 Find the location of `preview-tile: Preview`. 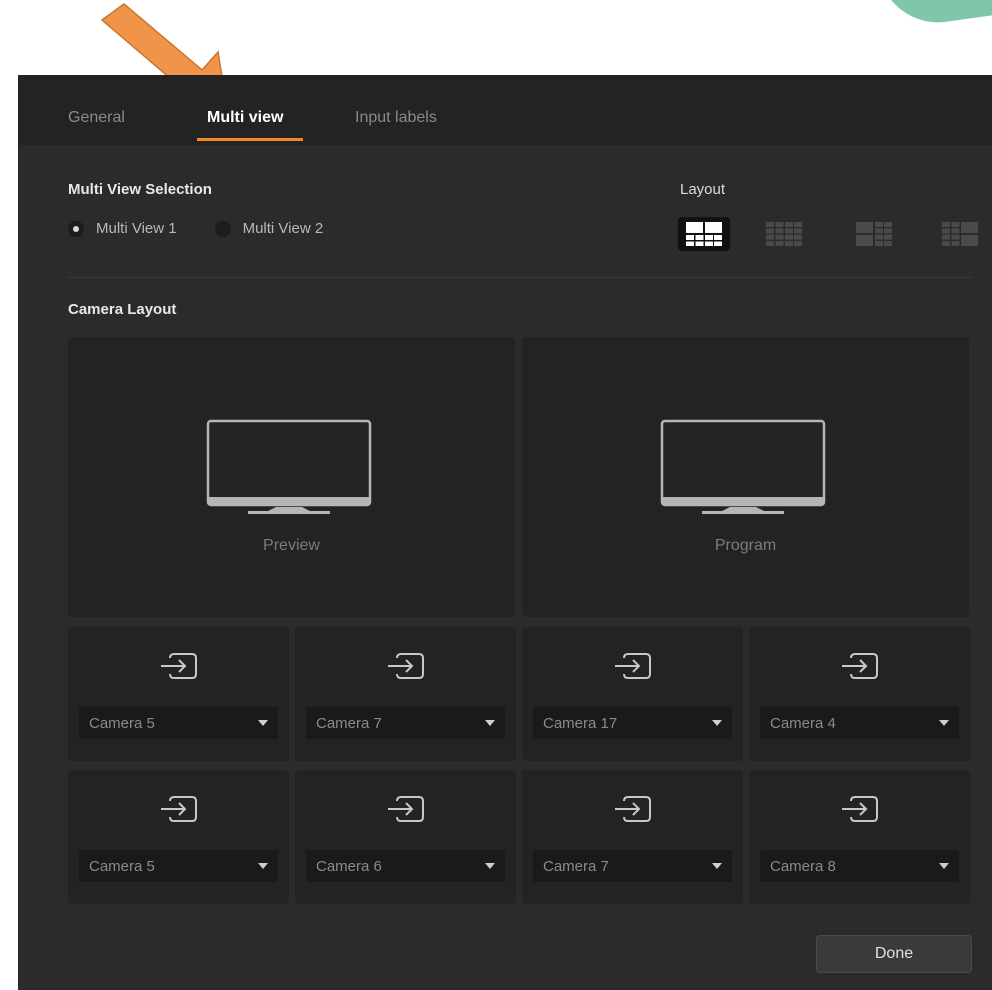

preview-tile: Preview is located at coordinates (291, 477).